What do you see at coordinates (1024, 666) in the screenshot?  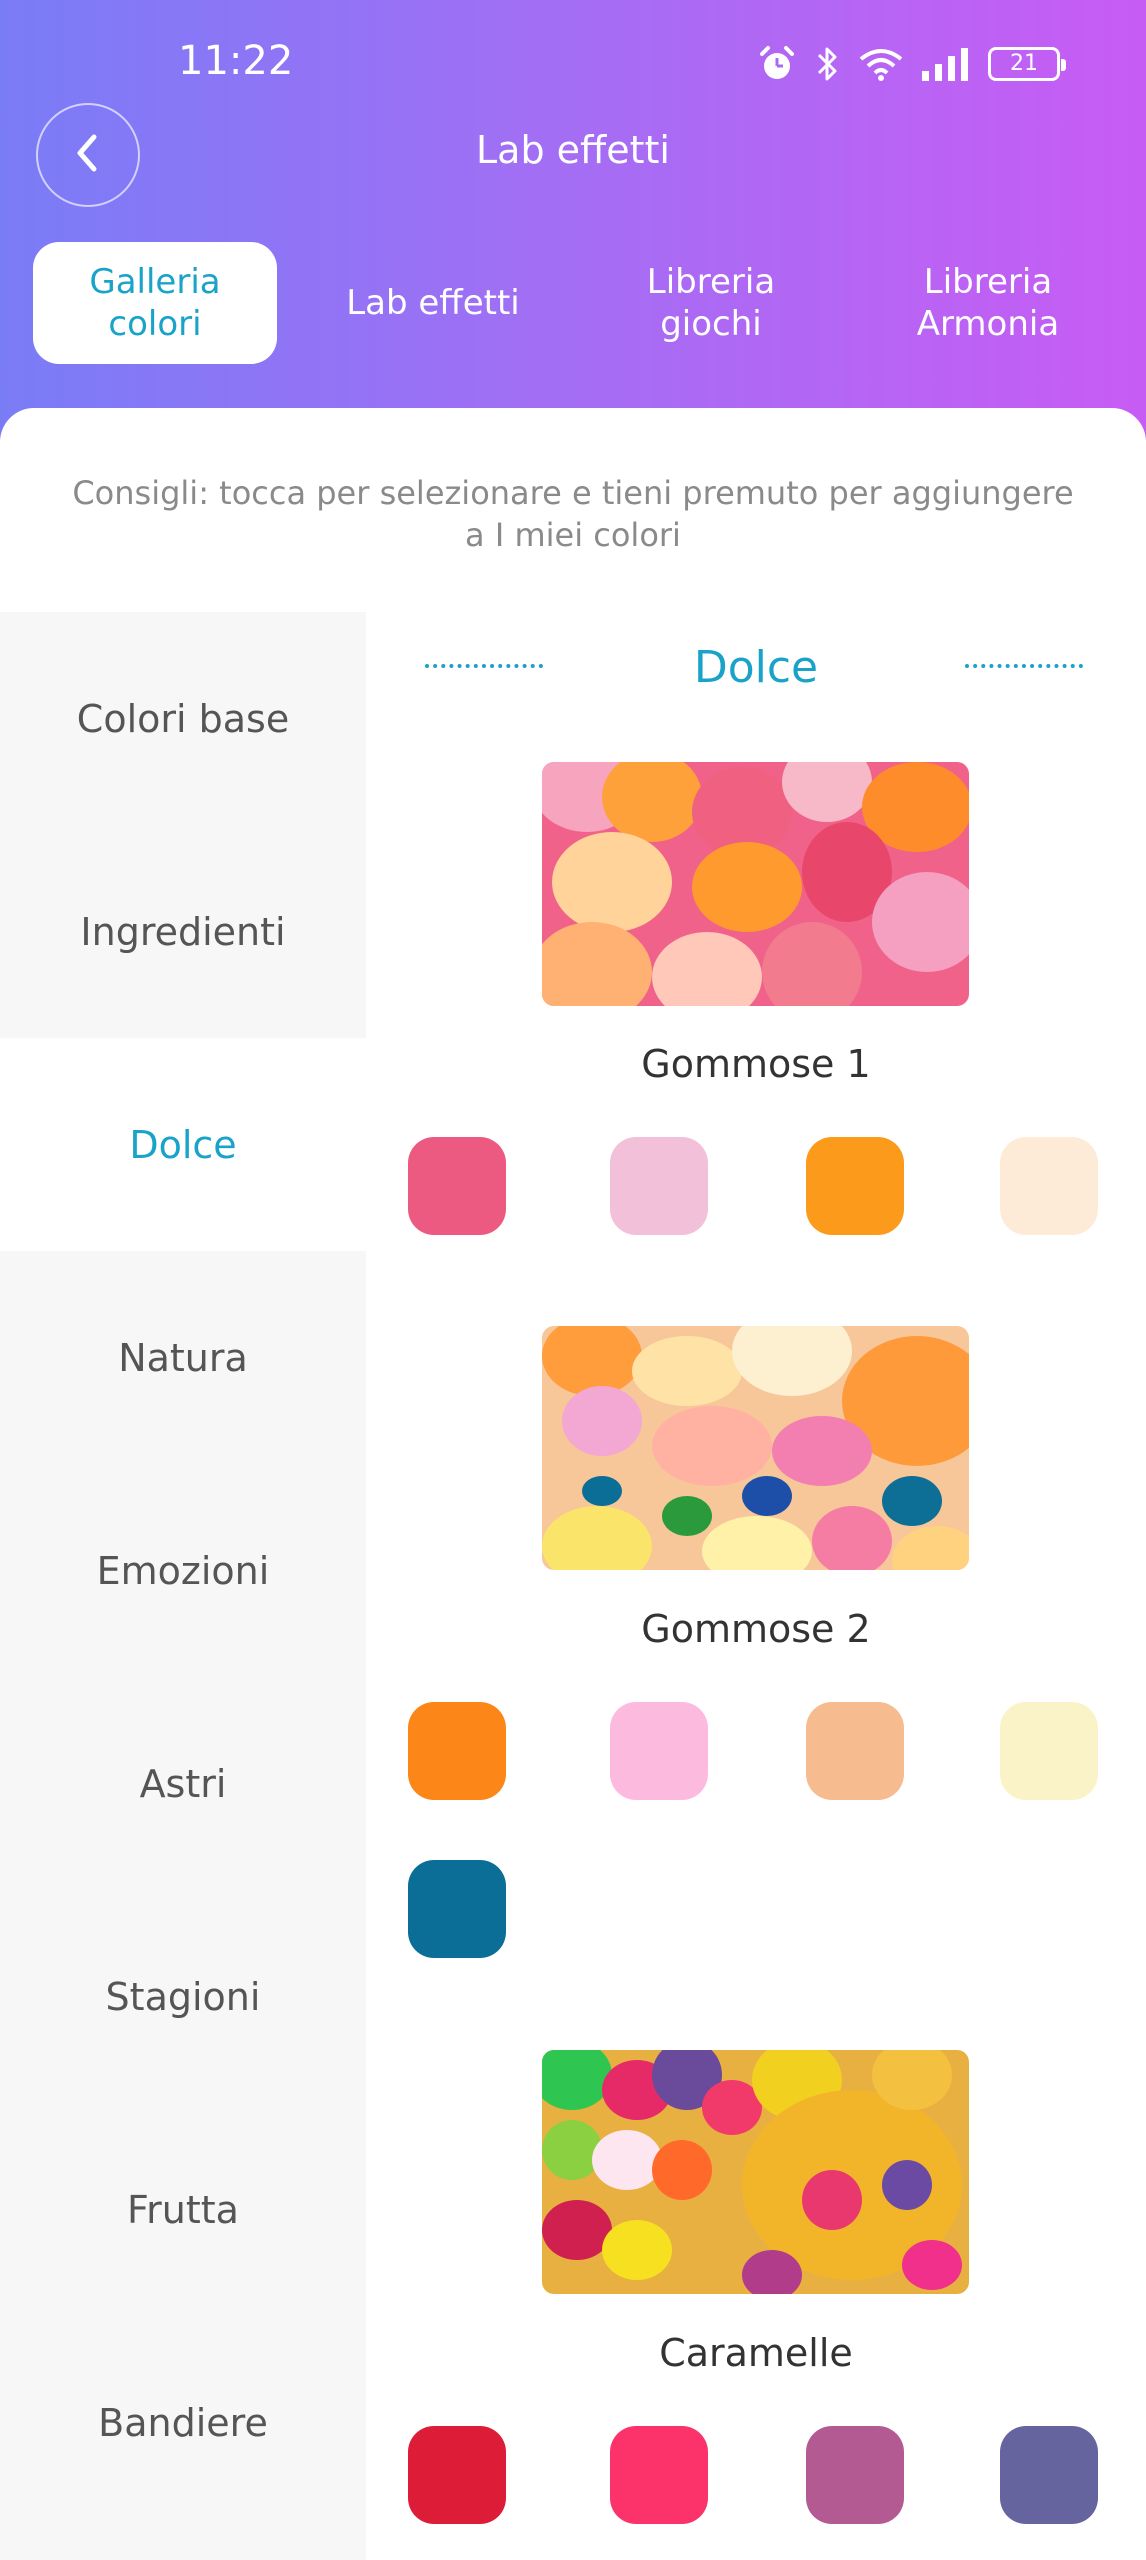 I see `section-divider-right` at bounding box center [1024, 666].